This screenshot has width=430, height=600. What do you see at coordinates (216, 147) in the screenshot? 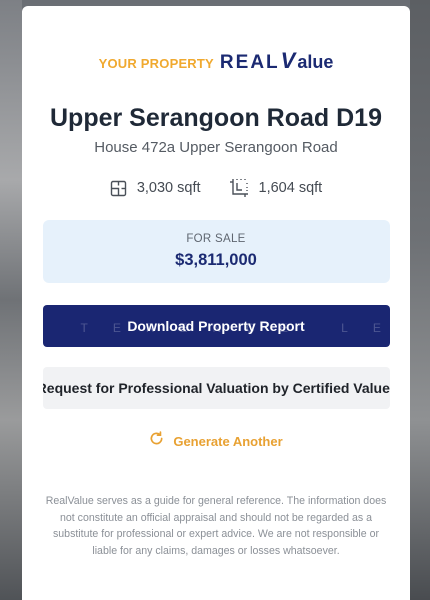
I see `property-address: House 472a Upper Serangoon Road` at bounding box center [216, 147].